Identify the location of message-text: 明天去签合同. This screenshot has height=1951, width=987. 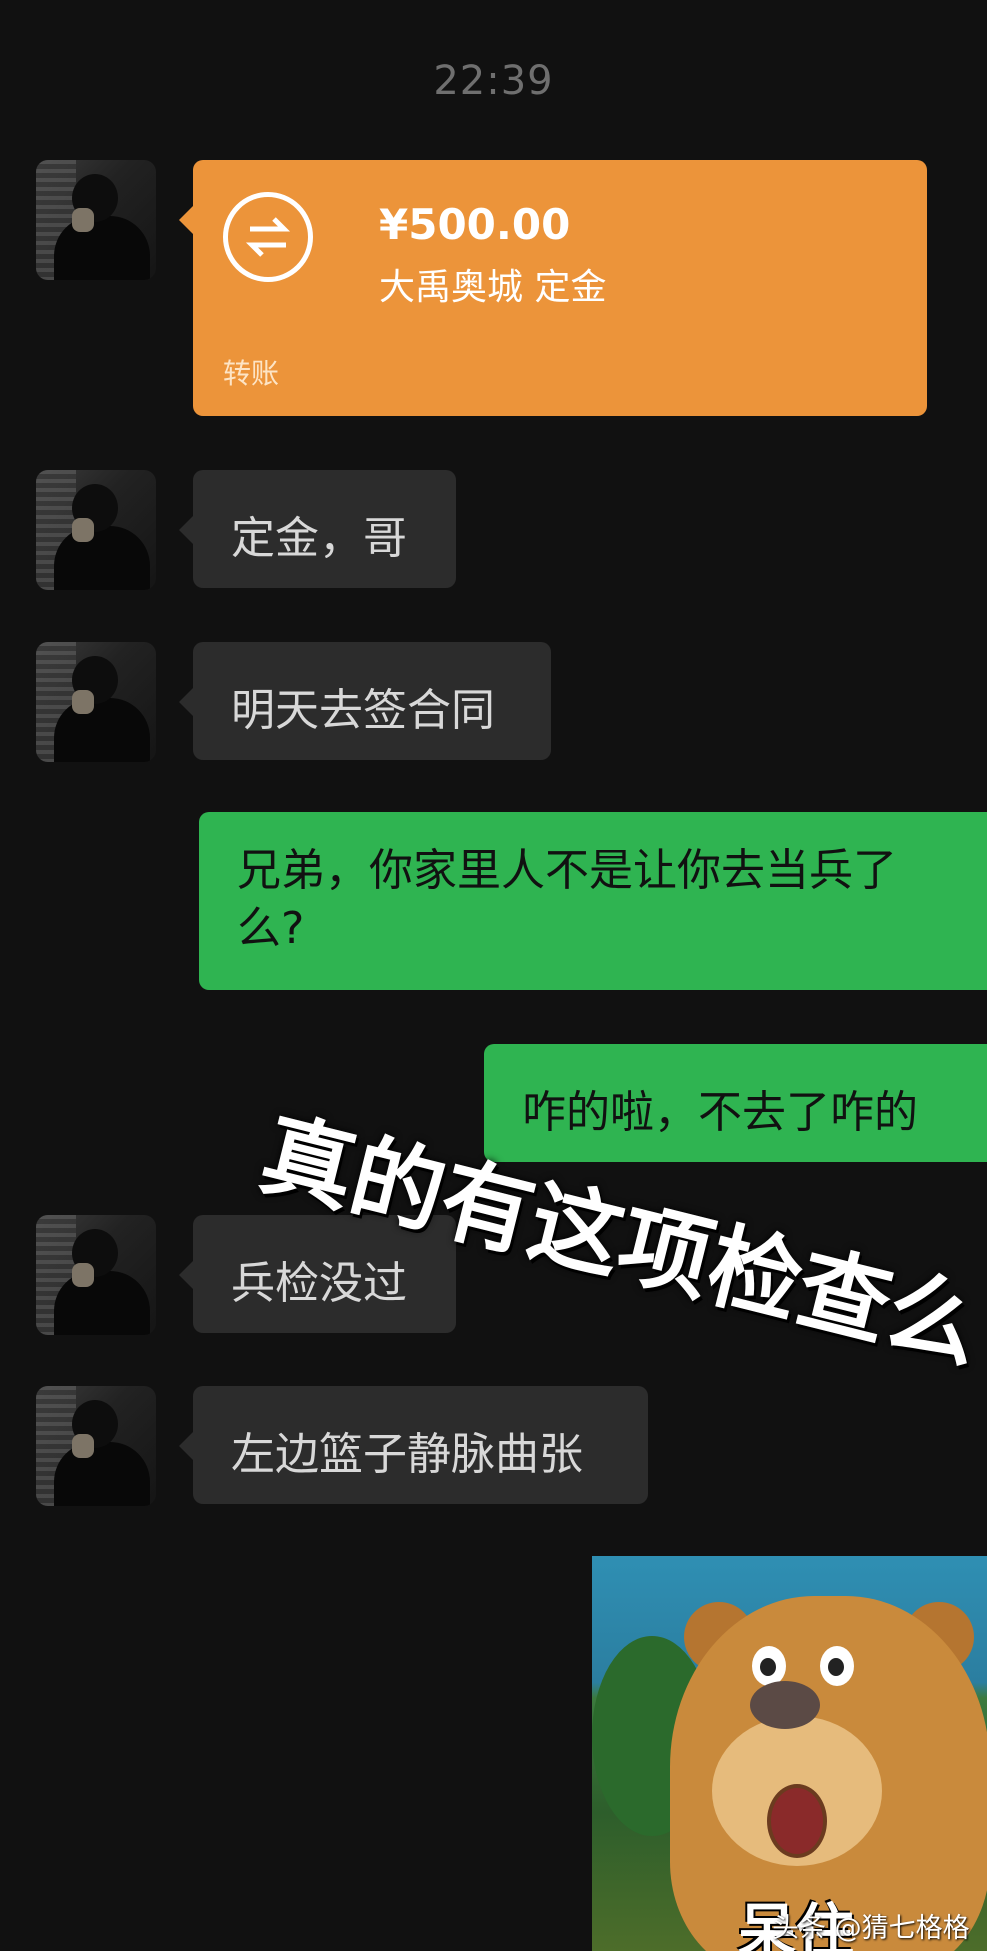
(363, 710).